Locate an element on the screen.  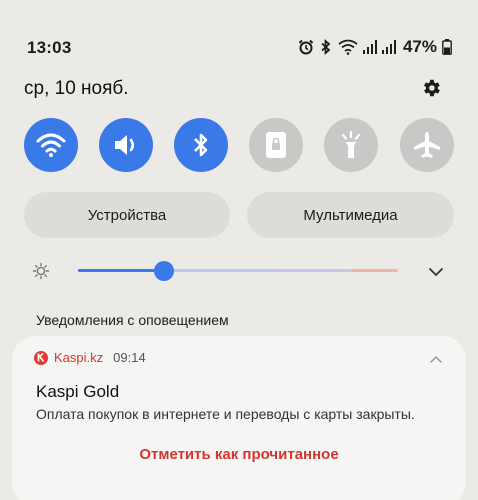
notification-app-name: Kaspi.kz is located at coordinates (79, 357).